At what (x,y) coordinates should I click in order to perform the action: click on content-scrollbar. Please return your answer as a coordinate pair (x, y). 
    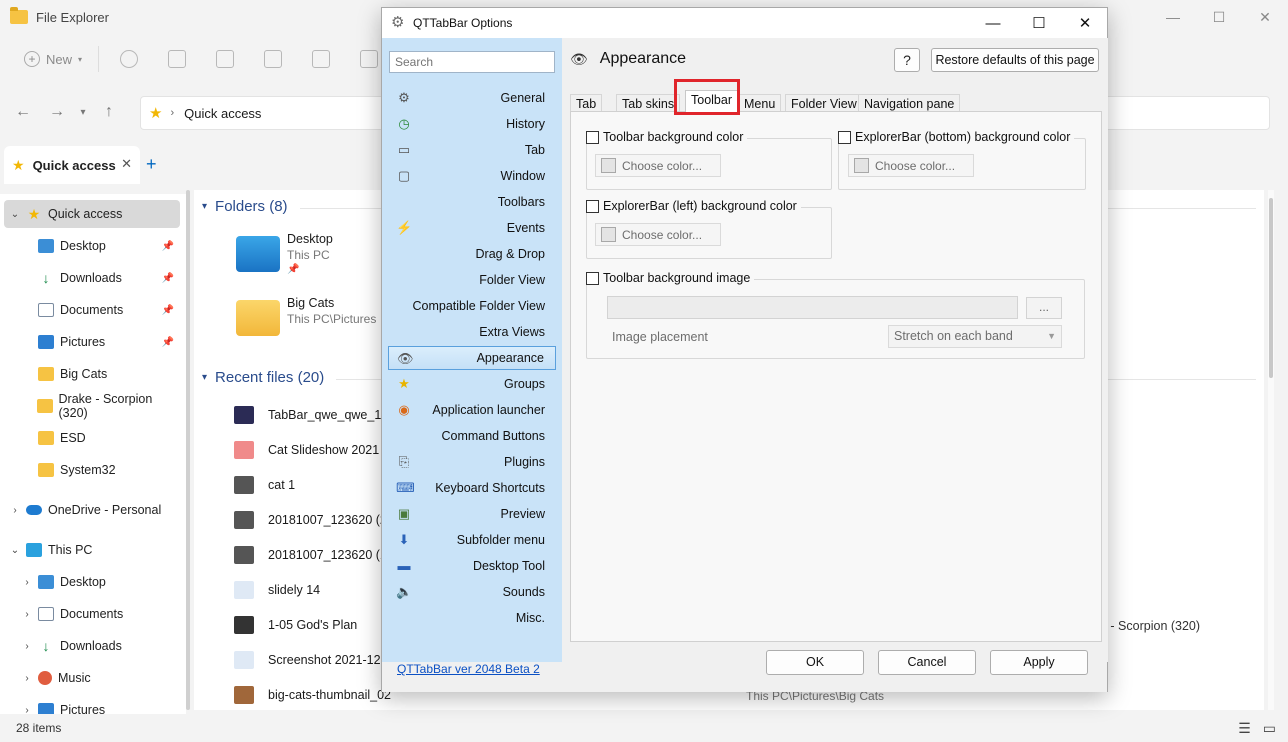
    Looking at the image, I should click on (1271, 450).